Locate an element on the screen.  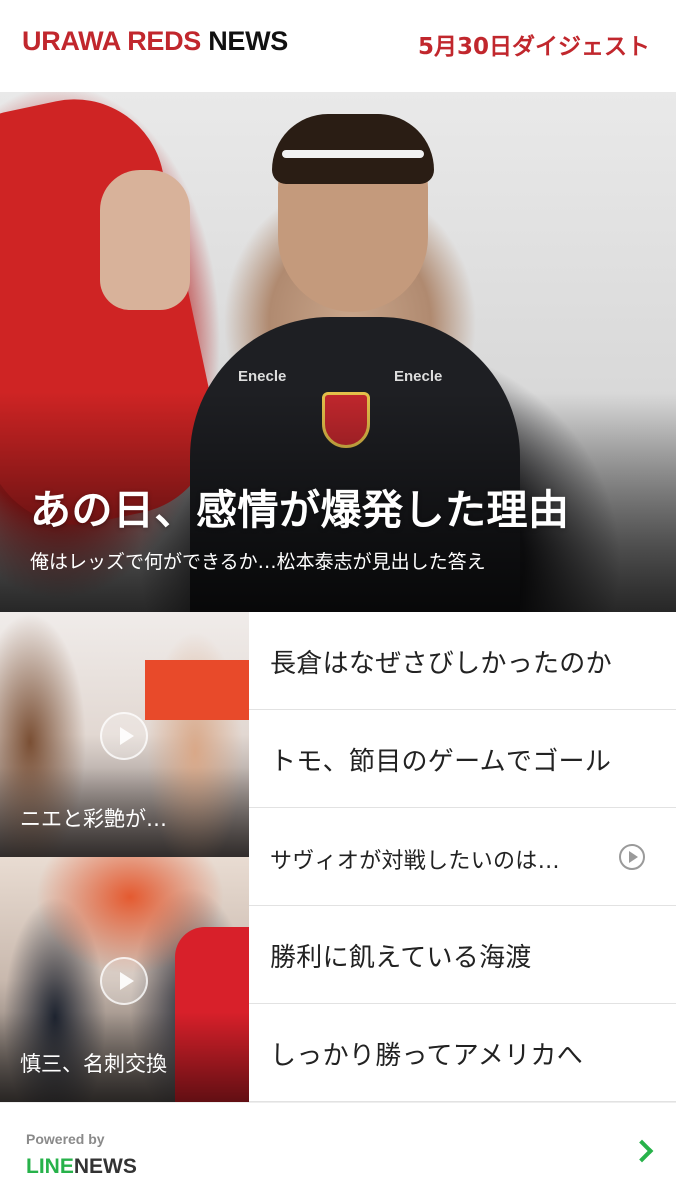
sponsor-logo-left: Enecle is located at coordinates (262, 376).